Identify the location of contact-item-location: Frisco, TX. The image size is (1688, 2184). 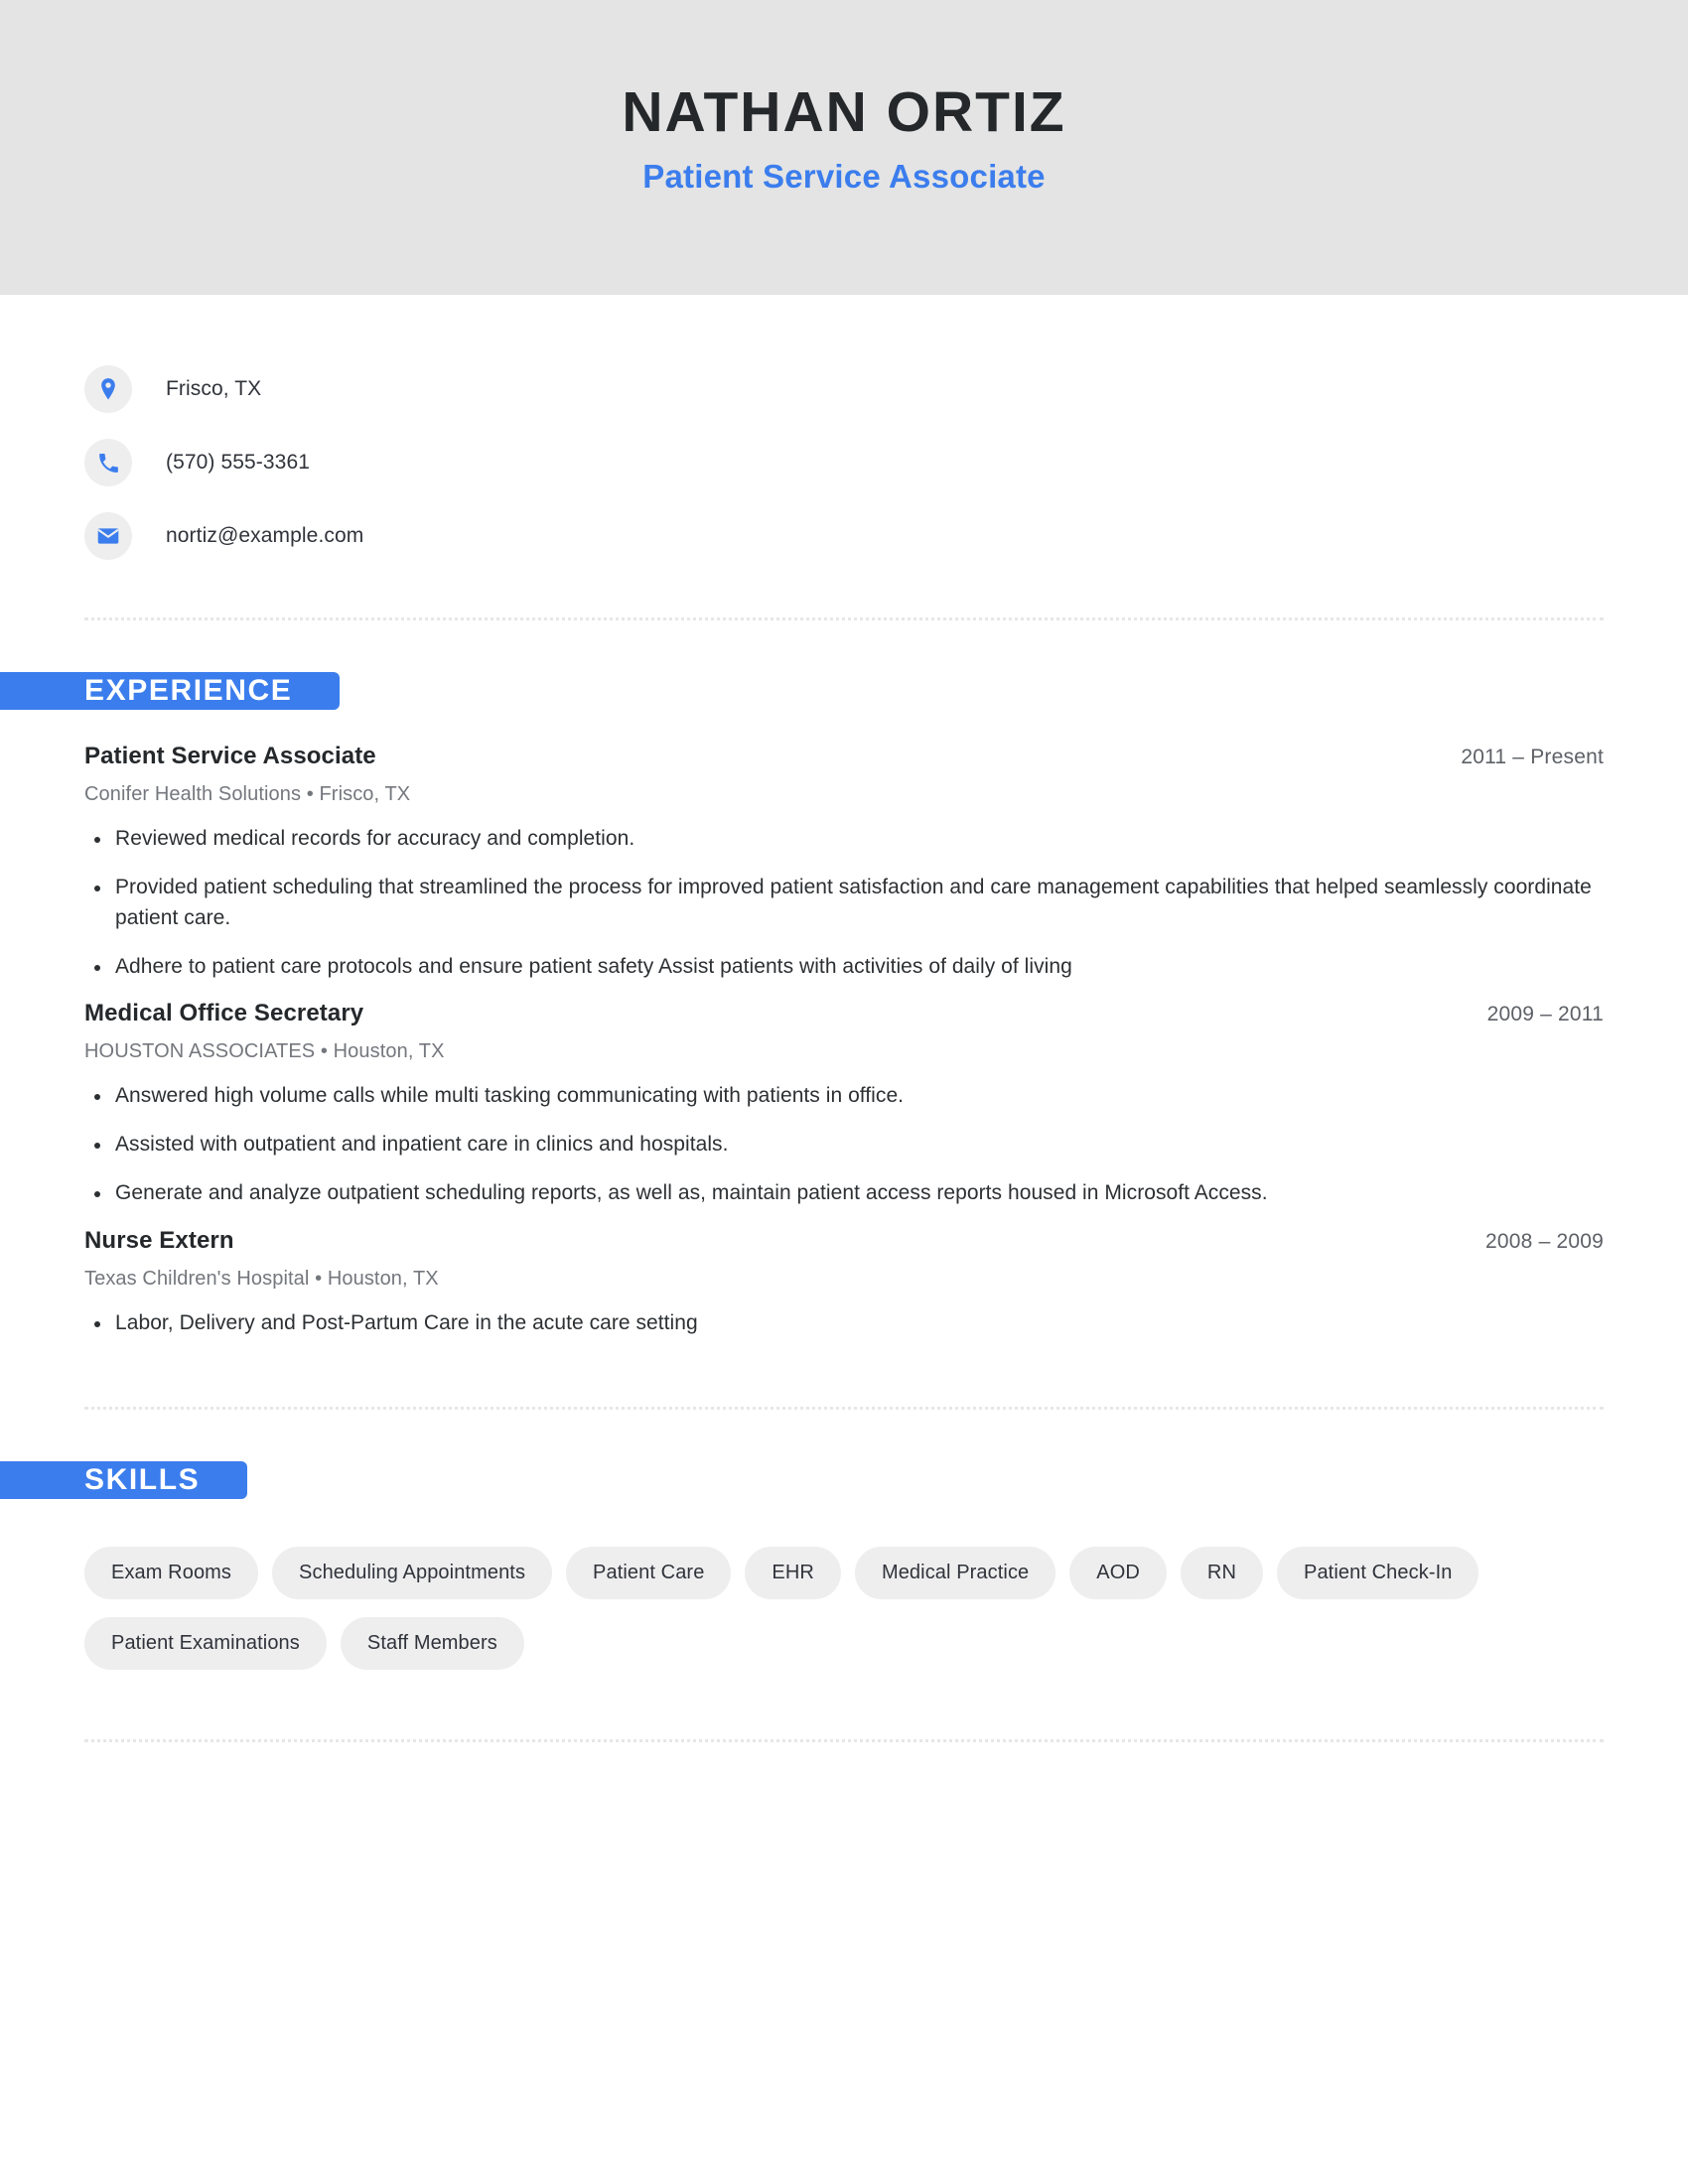
(844, 389).